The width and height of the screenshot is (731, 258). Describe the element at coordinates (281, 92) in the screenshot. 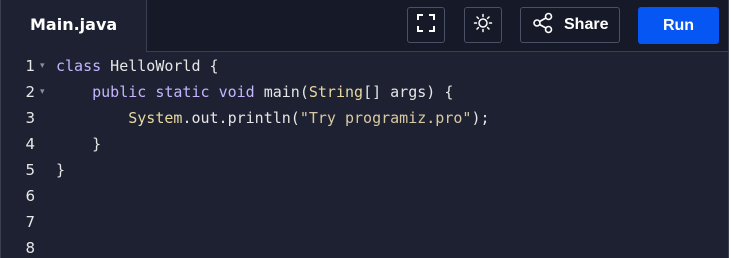

I see `code-token: main(` at that location.